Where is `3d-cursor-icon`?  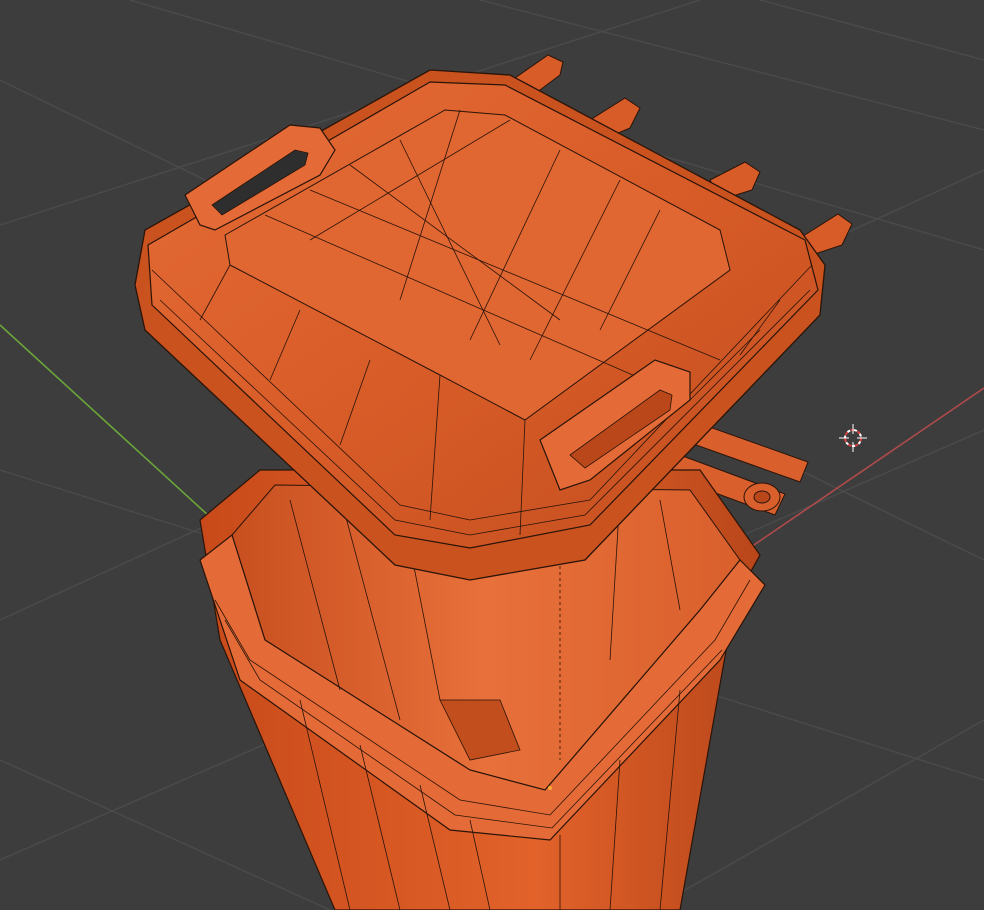 3d-cursor-icon is located at coordinates (853, 438).